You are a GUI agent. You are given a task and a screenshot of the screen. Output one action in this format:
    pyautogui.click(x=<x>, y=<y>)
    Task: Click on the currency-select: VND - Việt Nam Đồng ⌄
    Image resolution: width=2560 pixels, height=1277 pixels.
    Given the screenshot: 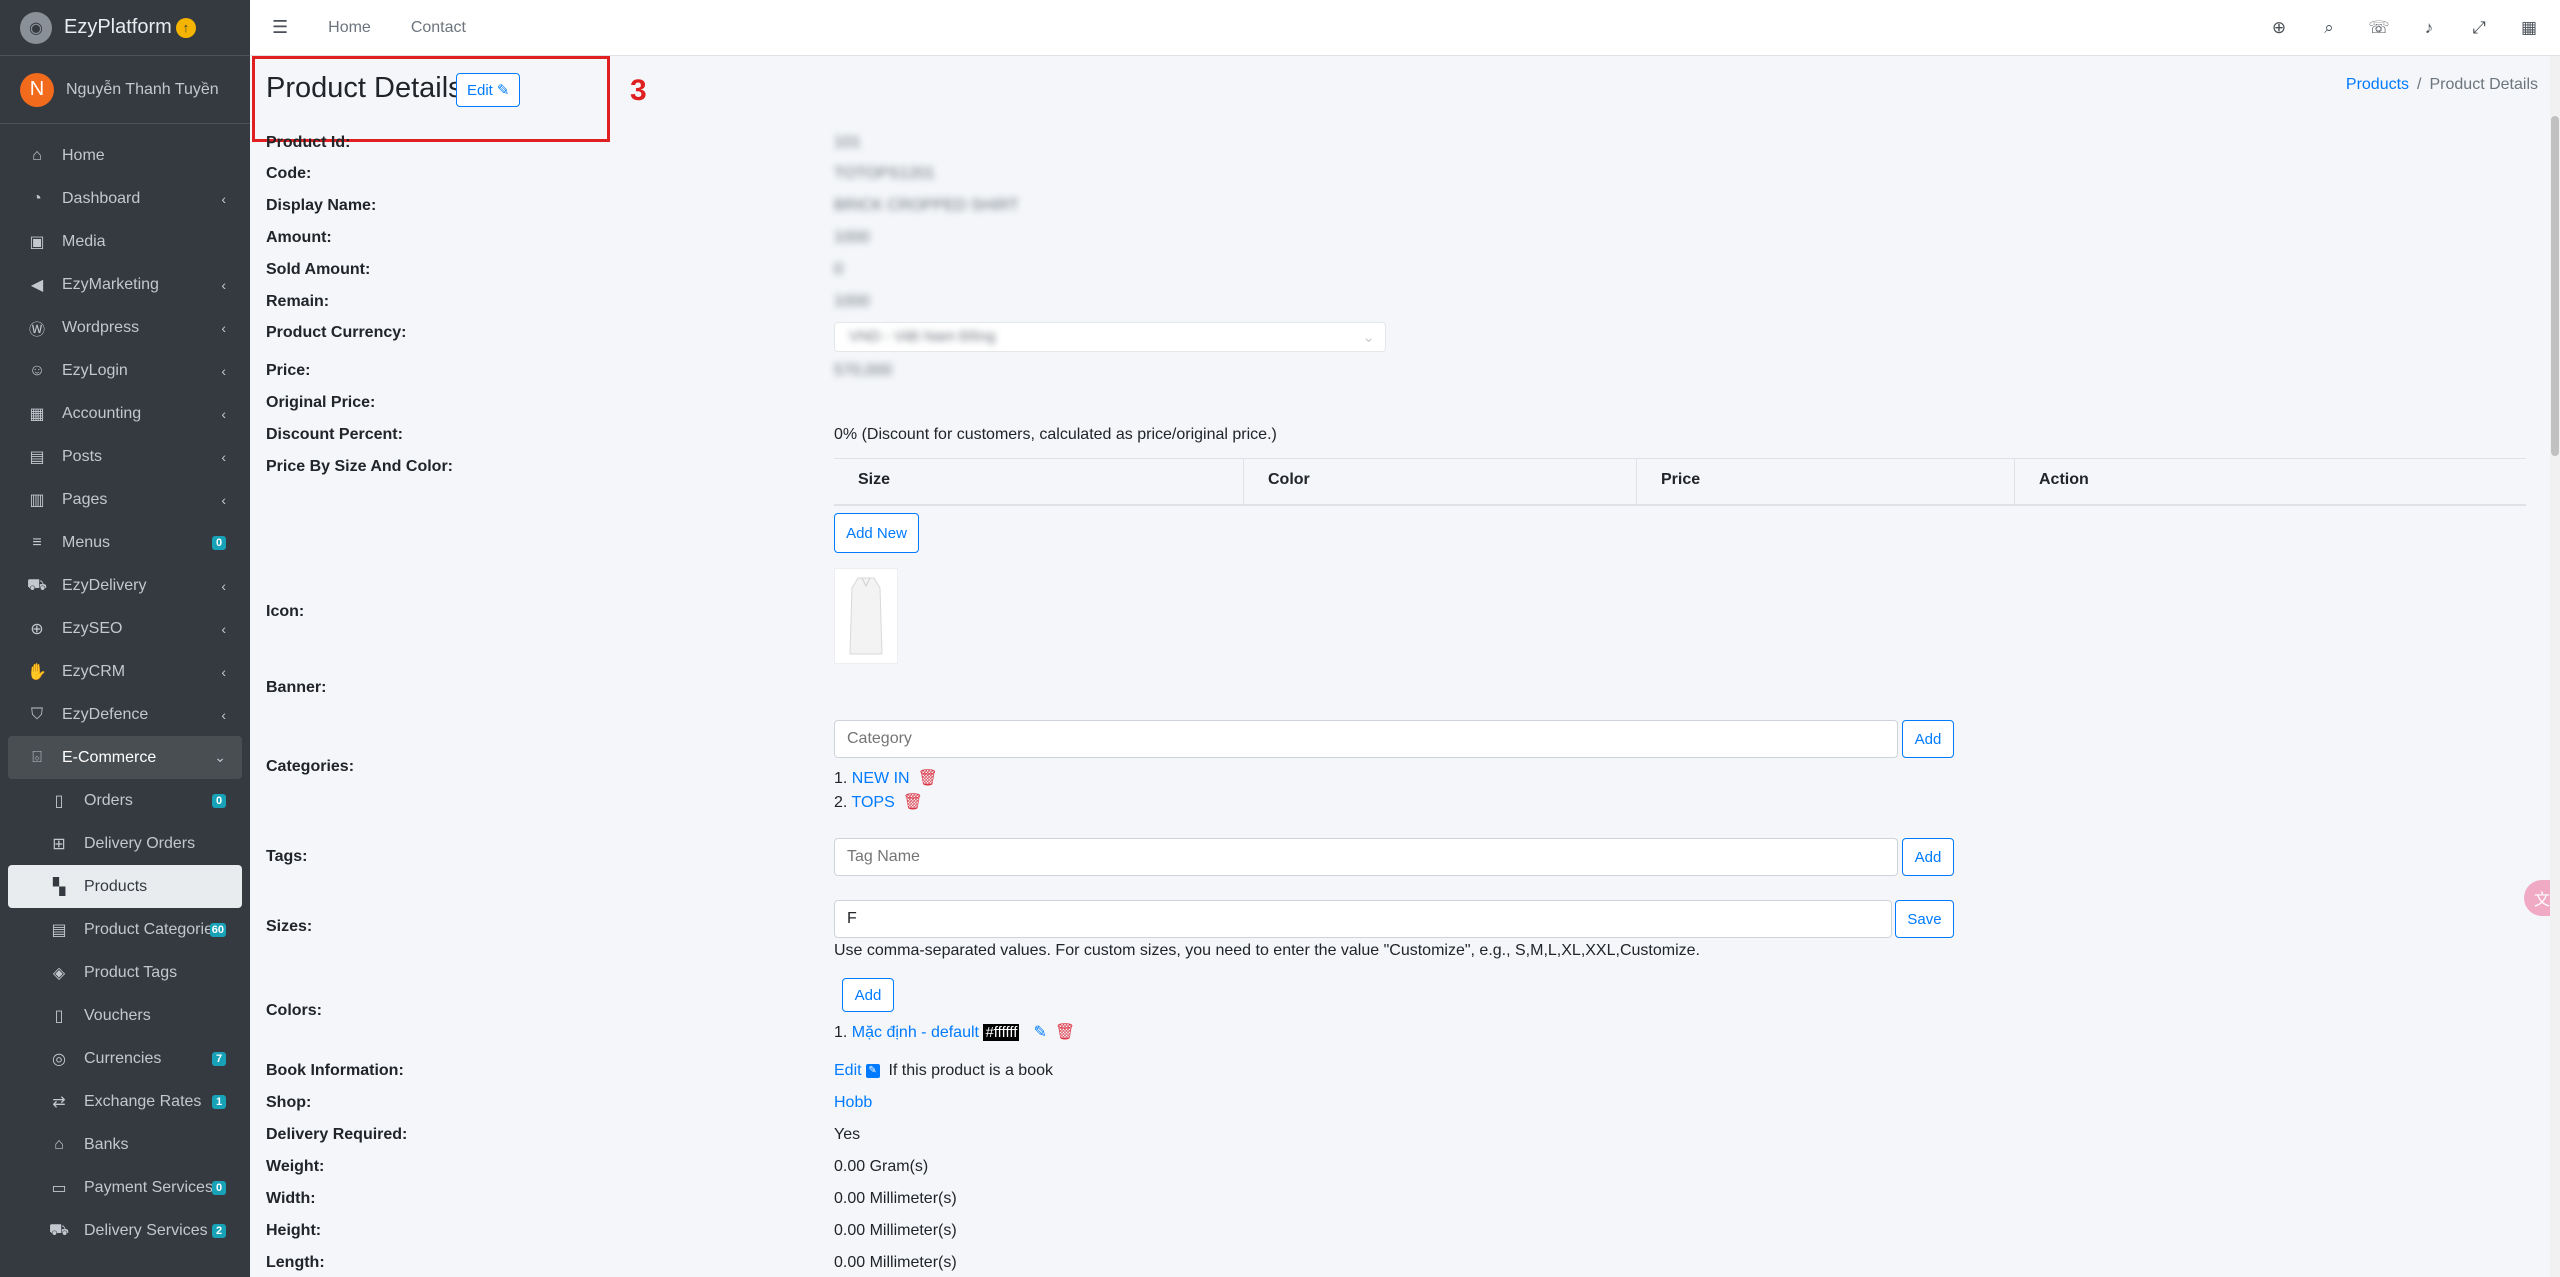 What is the action you would take?
    pyautogui.click(x=1110, y=337)
    